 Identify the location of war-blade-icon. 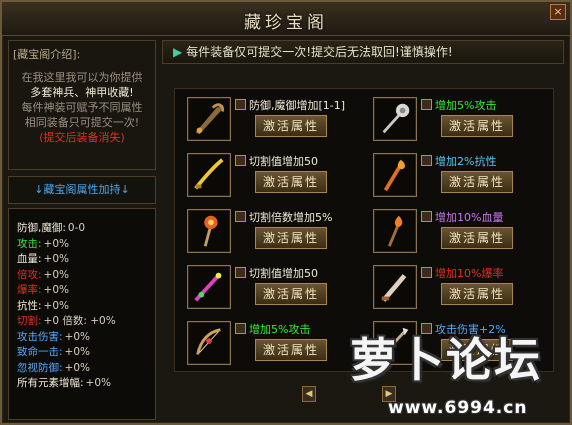
(395, 287).